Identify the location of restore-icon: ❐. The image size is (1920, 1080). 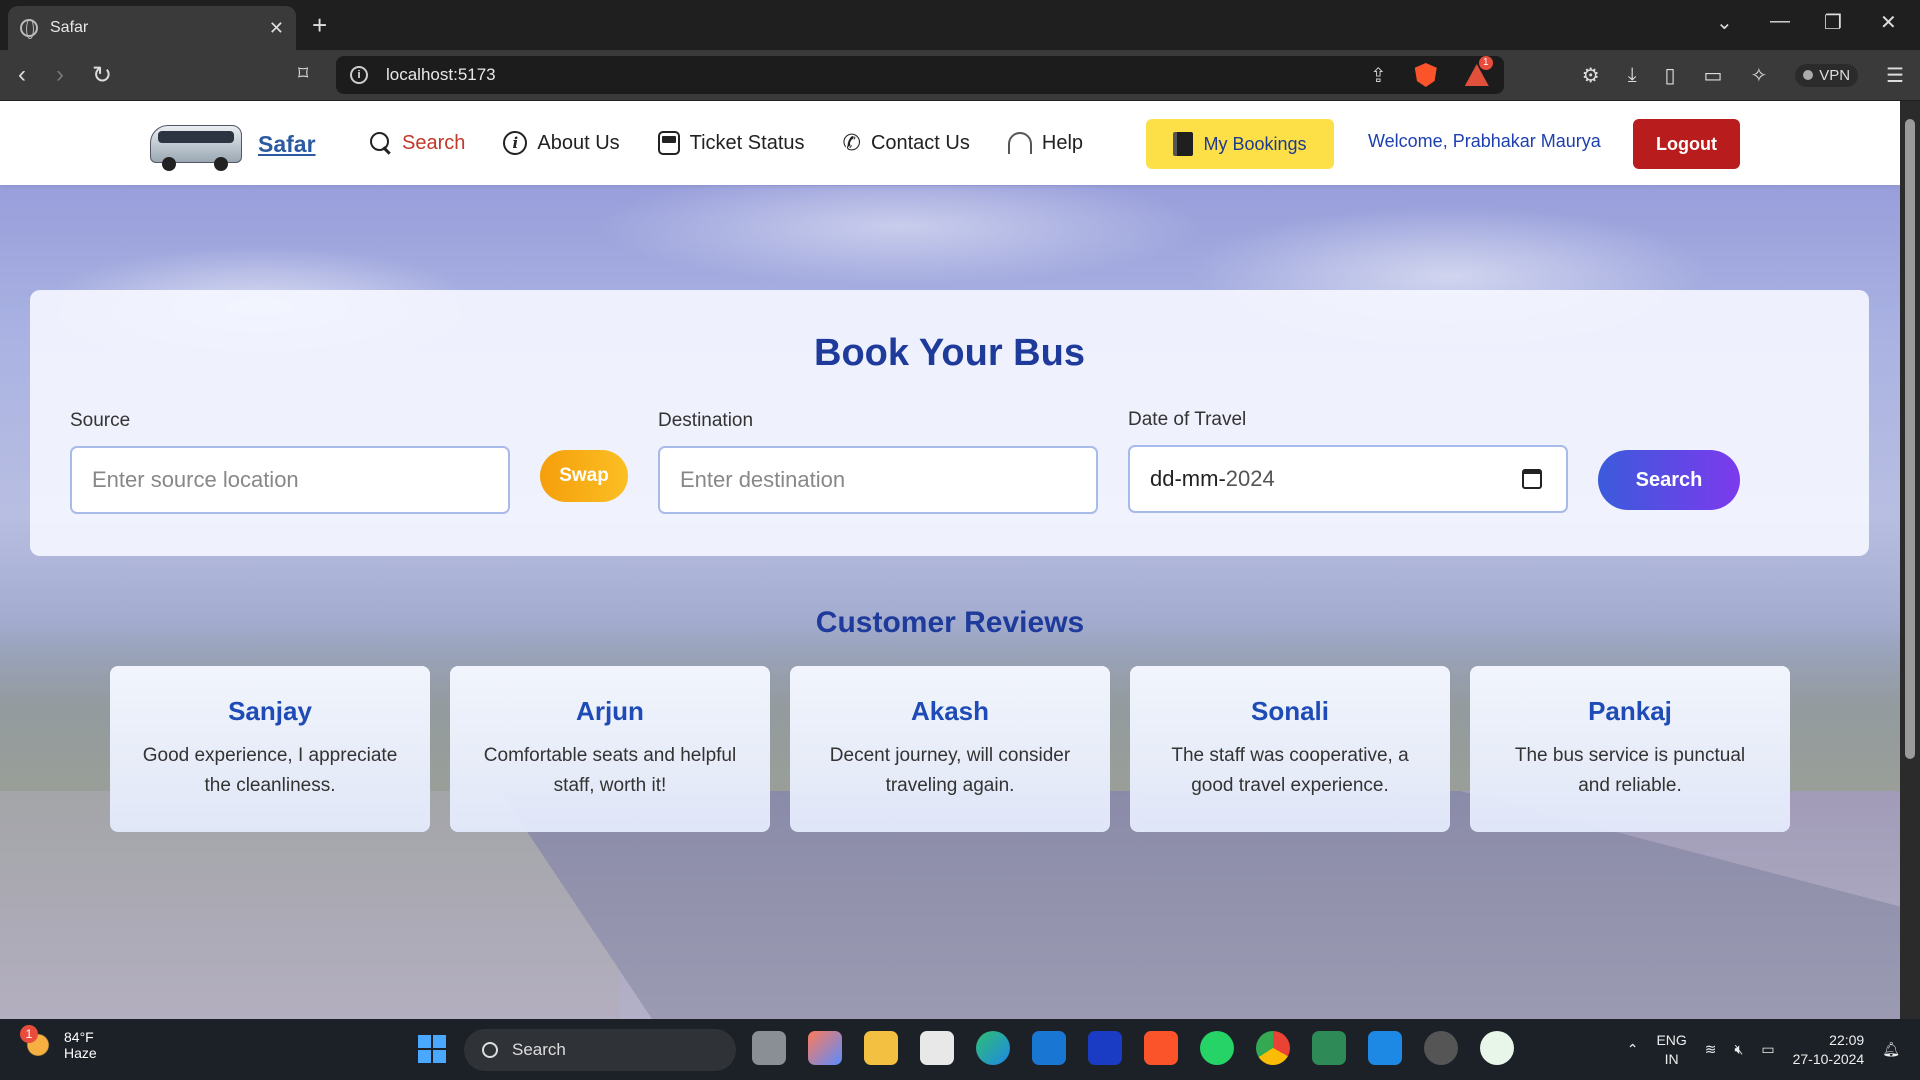
(1833, 22).